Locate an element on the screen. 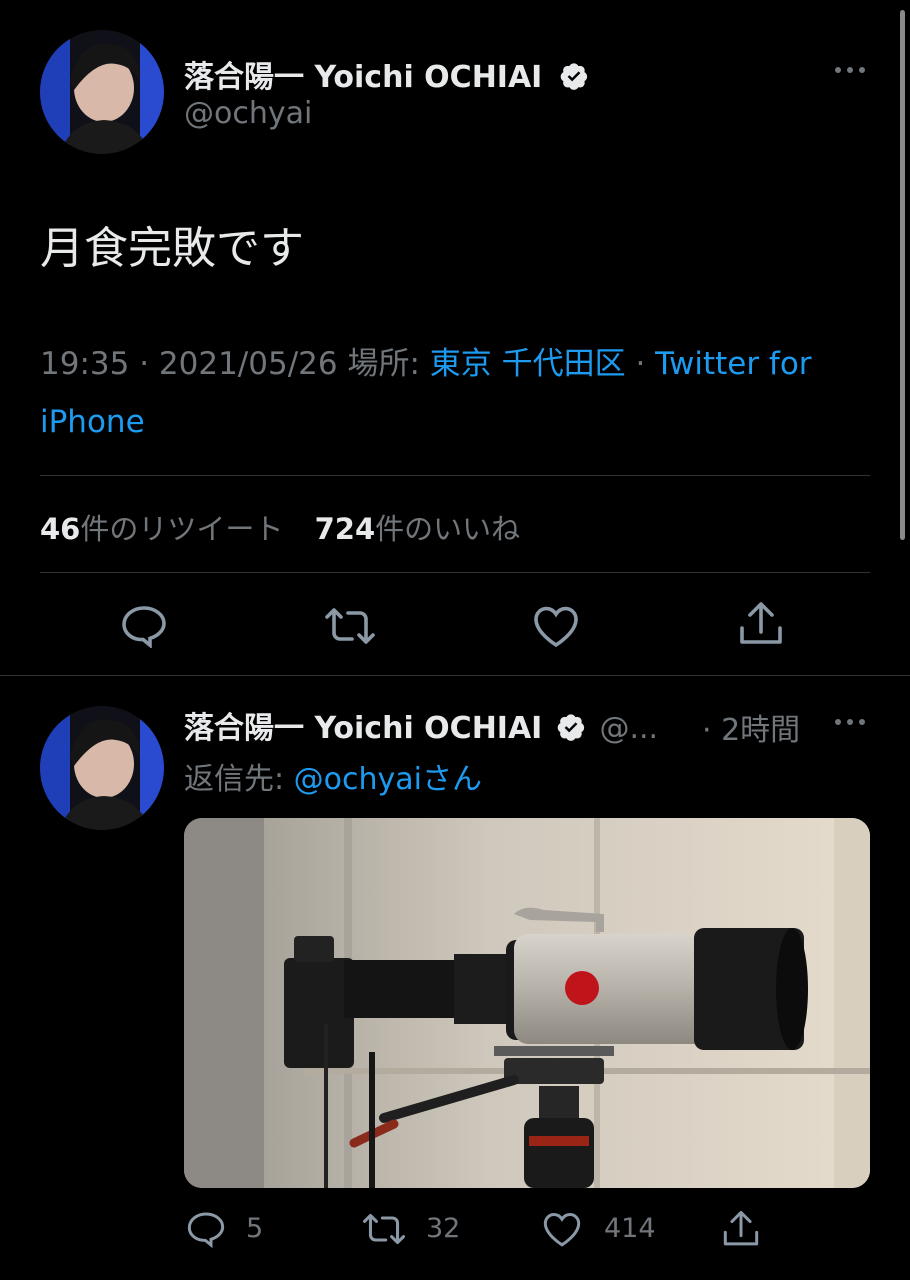 The width and height of the screenshot is (910, 1280). author-avatar is located at coordinates (102, 92).